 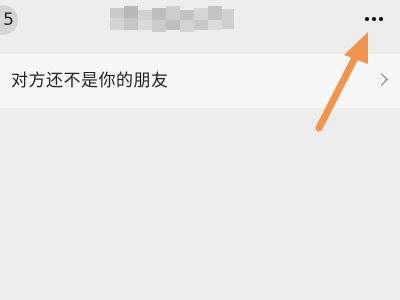 I want to click on nav-bar: 5, so click(x=200, y=21).